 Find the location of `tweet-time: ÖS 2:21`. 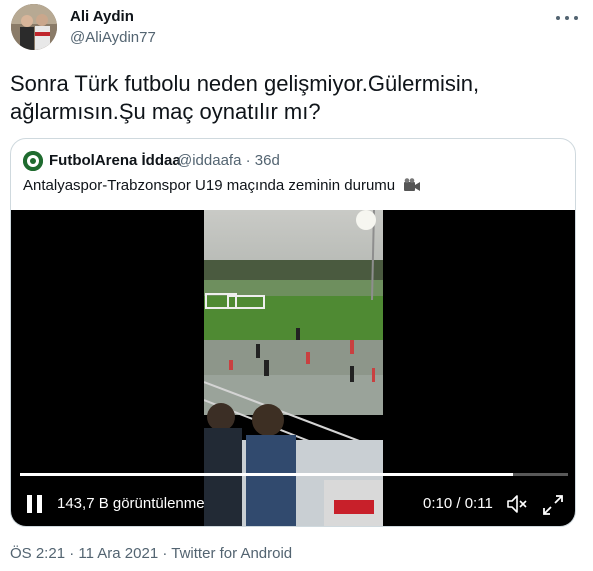

tweet-time: ÖS 2:21 is located at coordinates (37, 553).